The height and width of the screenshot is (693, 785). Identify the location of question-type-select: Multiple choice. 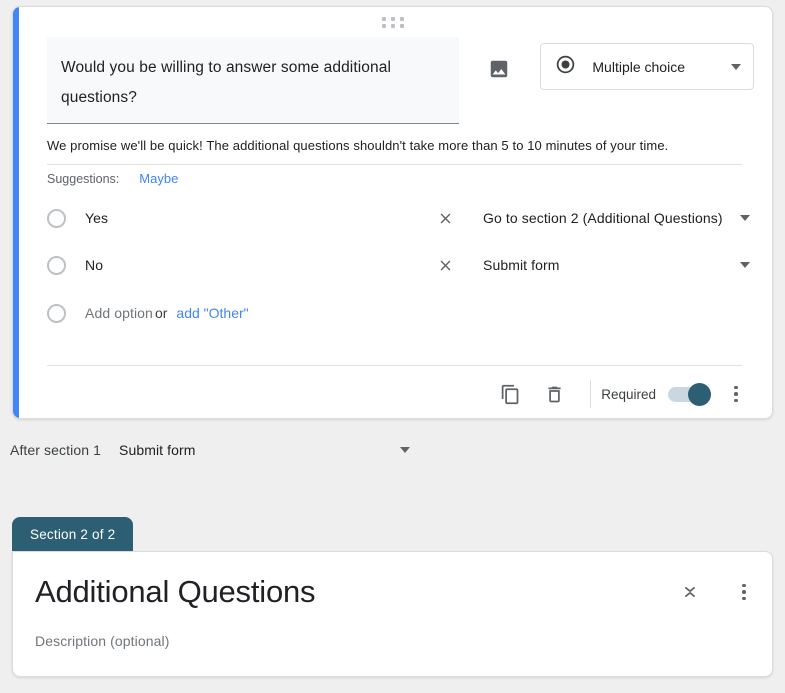
(647, 66).